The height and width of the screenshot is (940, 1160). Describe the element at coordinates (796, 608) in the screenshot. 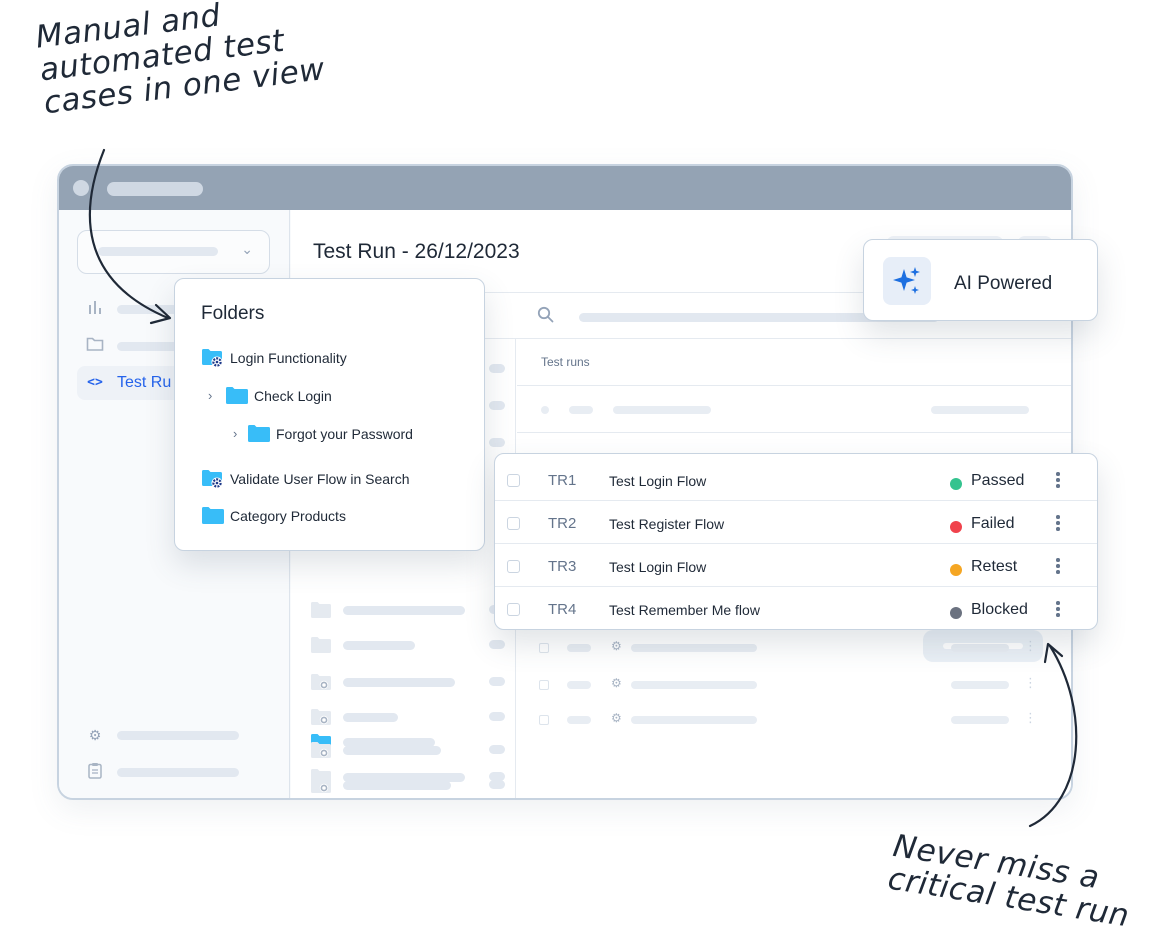

I see `table-row: TR4 Test Remember Me flow Blocked` at that location.